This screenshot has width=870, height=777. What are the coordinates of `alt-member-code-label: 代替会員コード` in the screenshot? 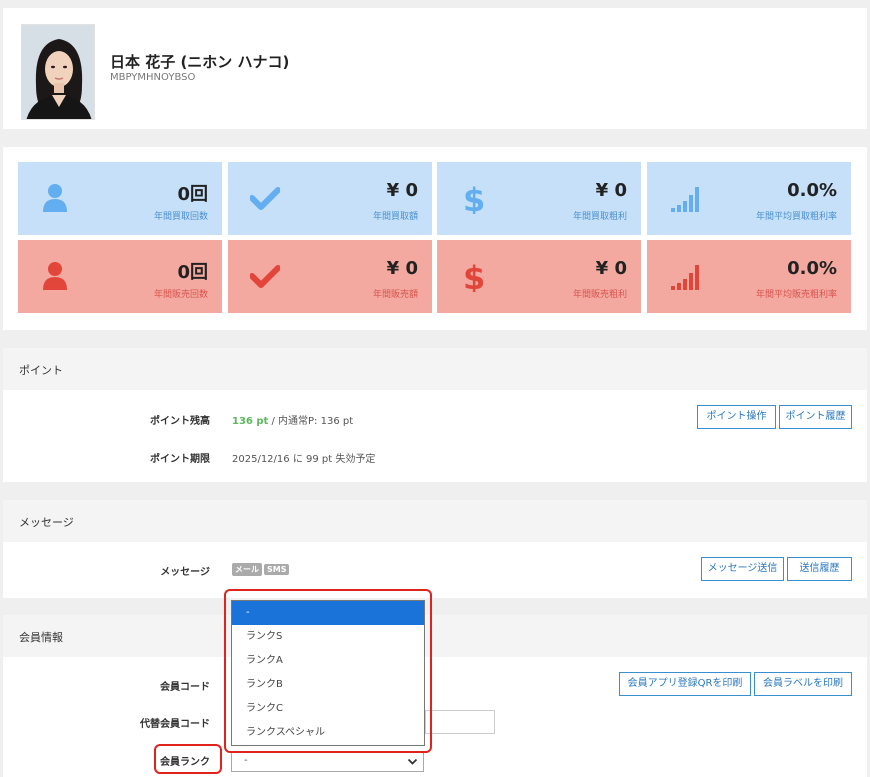 It's located at (175, 724).